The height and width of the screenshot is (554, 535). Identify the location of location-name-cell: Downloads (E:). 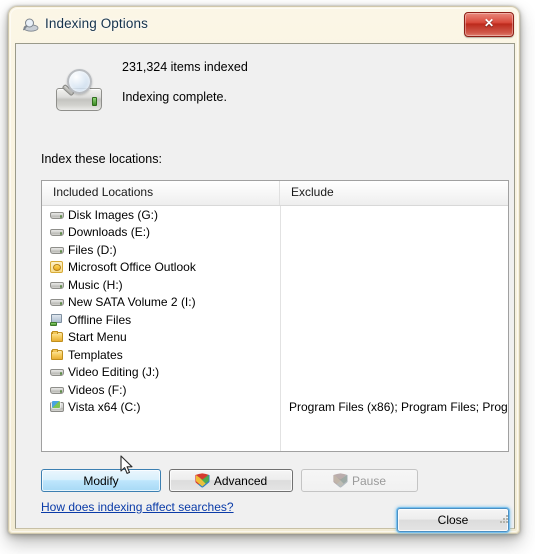
(161, 232).